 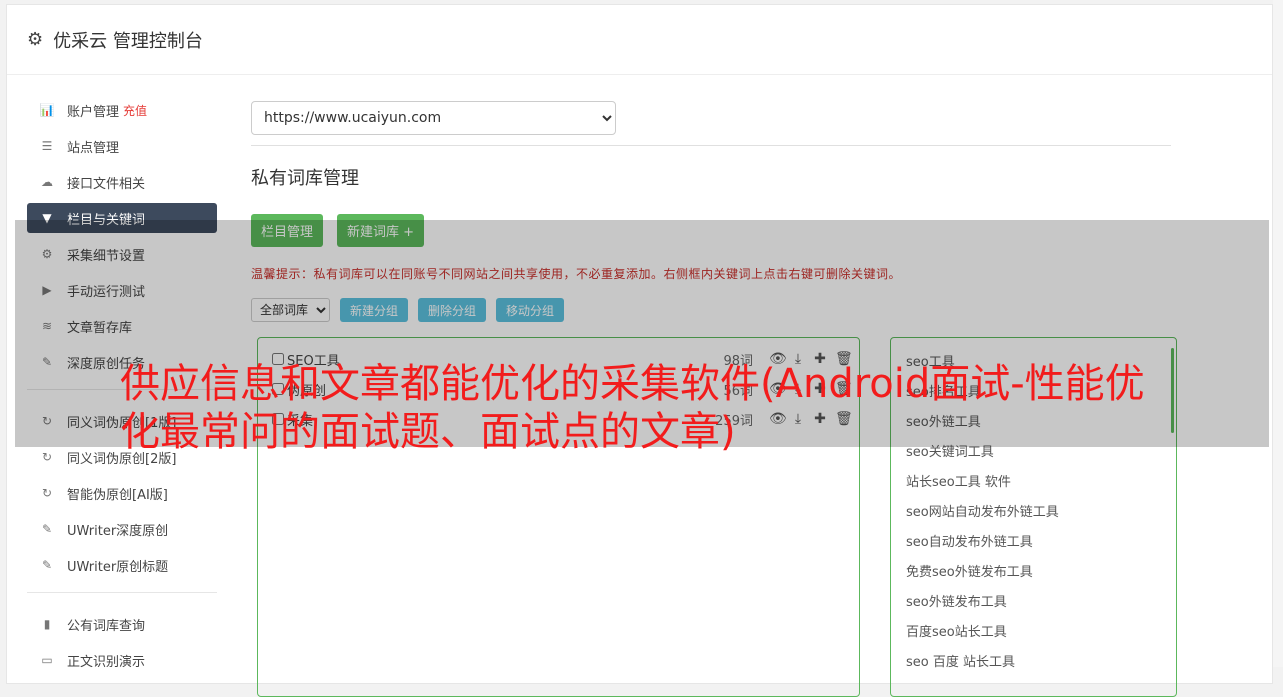 I want to click on sidebar-item-label: 账户管理, so click(x=93, y=112).